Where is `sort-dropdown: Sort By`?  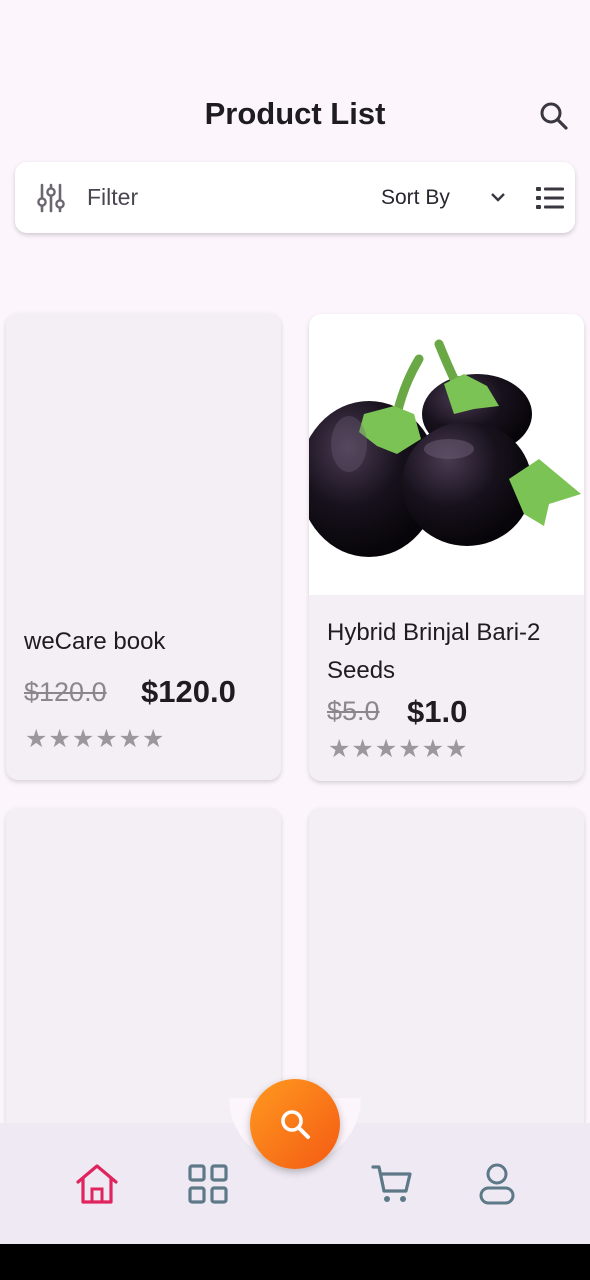 sort-dropdown: Sort By is located at coordinates (455, 197).